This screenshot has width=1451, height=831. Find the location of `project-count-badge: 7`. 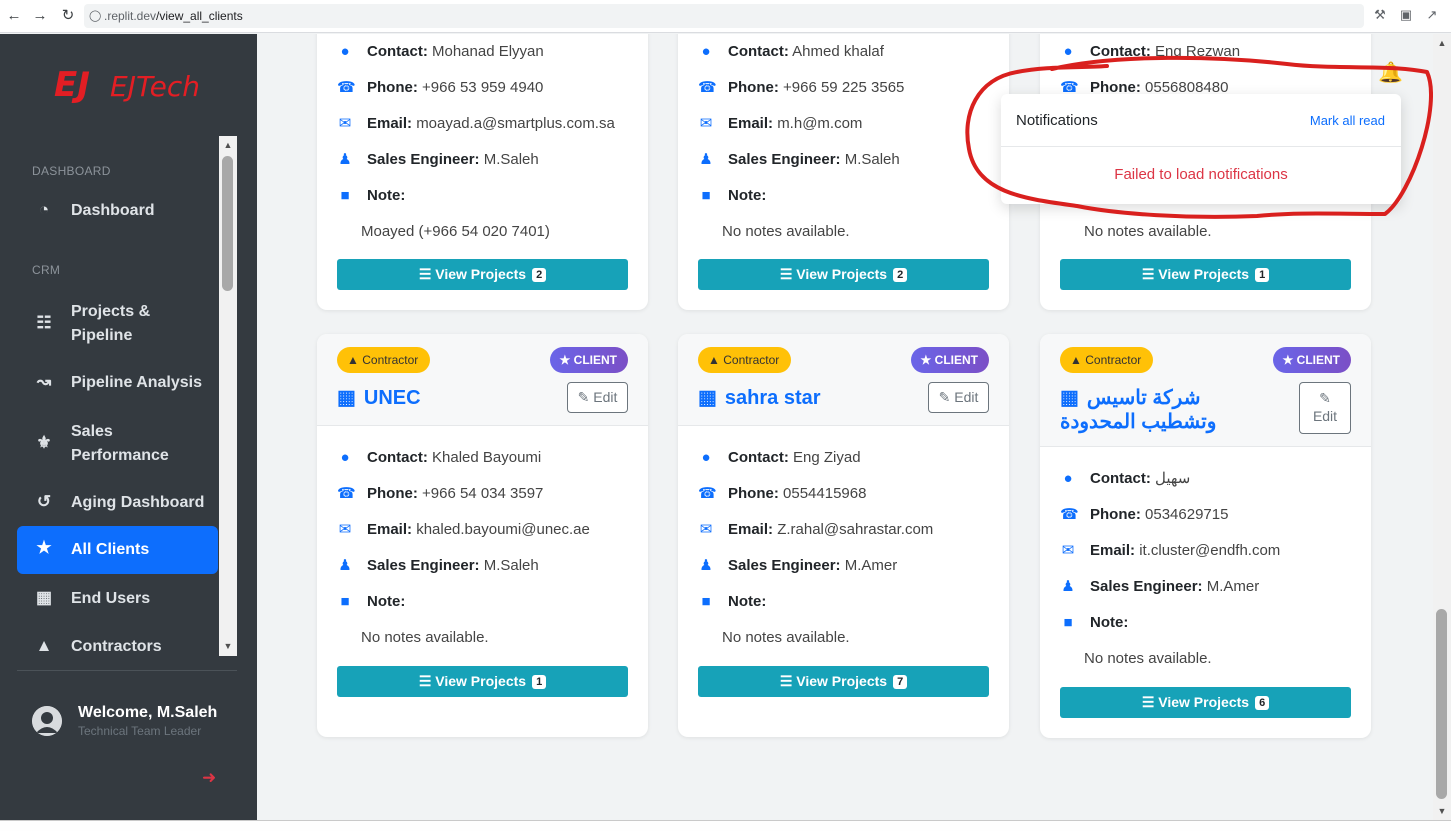

project-count-badge: 7 is located at coordinates (900, 682).